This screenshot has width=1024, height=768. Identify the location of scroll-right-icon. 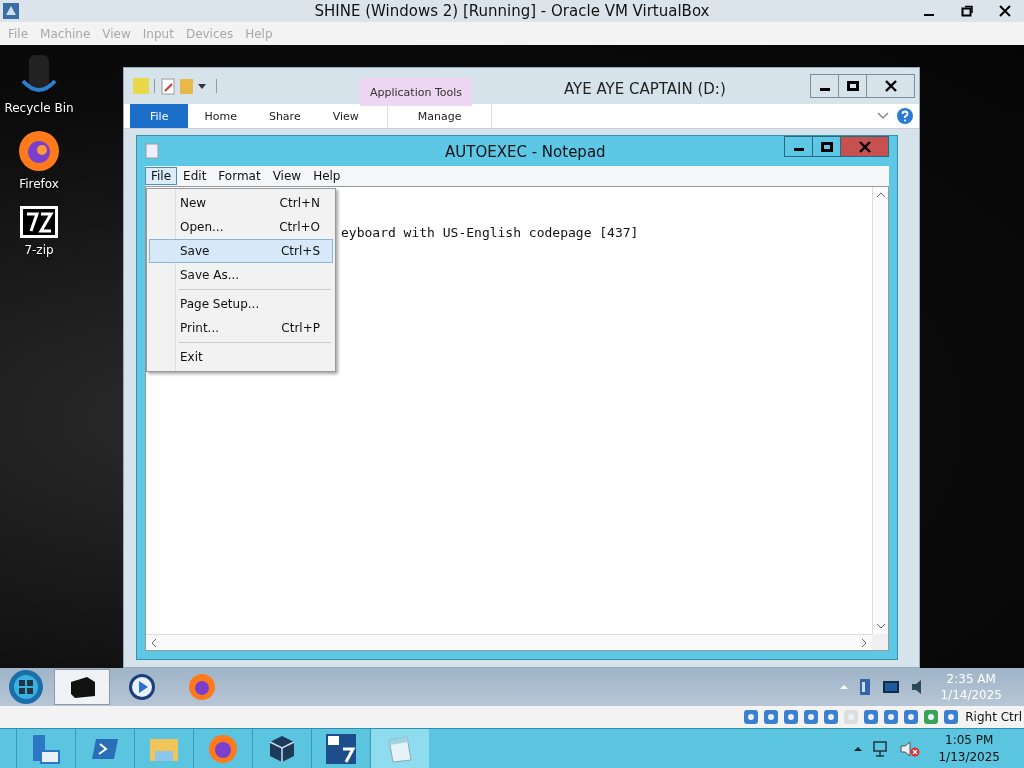
(864, 642).